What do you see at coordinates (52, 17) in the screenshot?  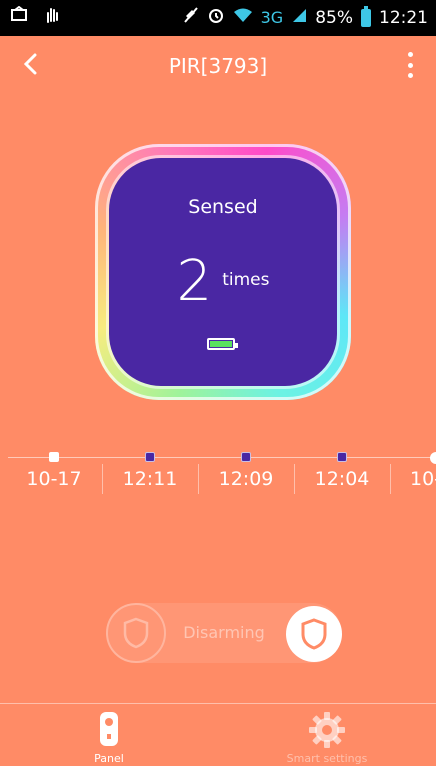 I see `hand-icon` at bounding box center [52, 17].